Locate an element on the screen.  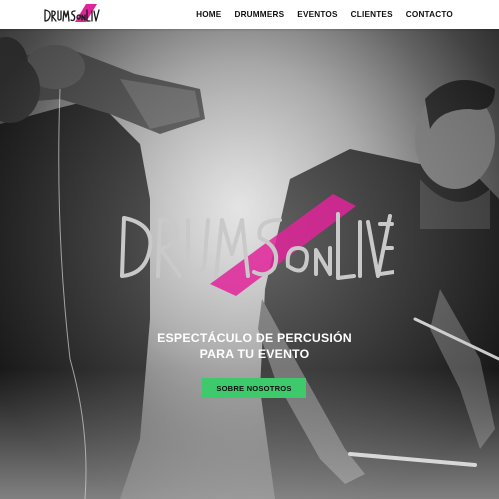
nav-item-clientes: CLIENTES is located at coordinates (372, 14).